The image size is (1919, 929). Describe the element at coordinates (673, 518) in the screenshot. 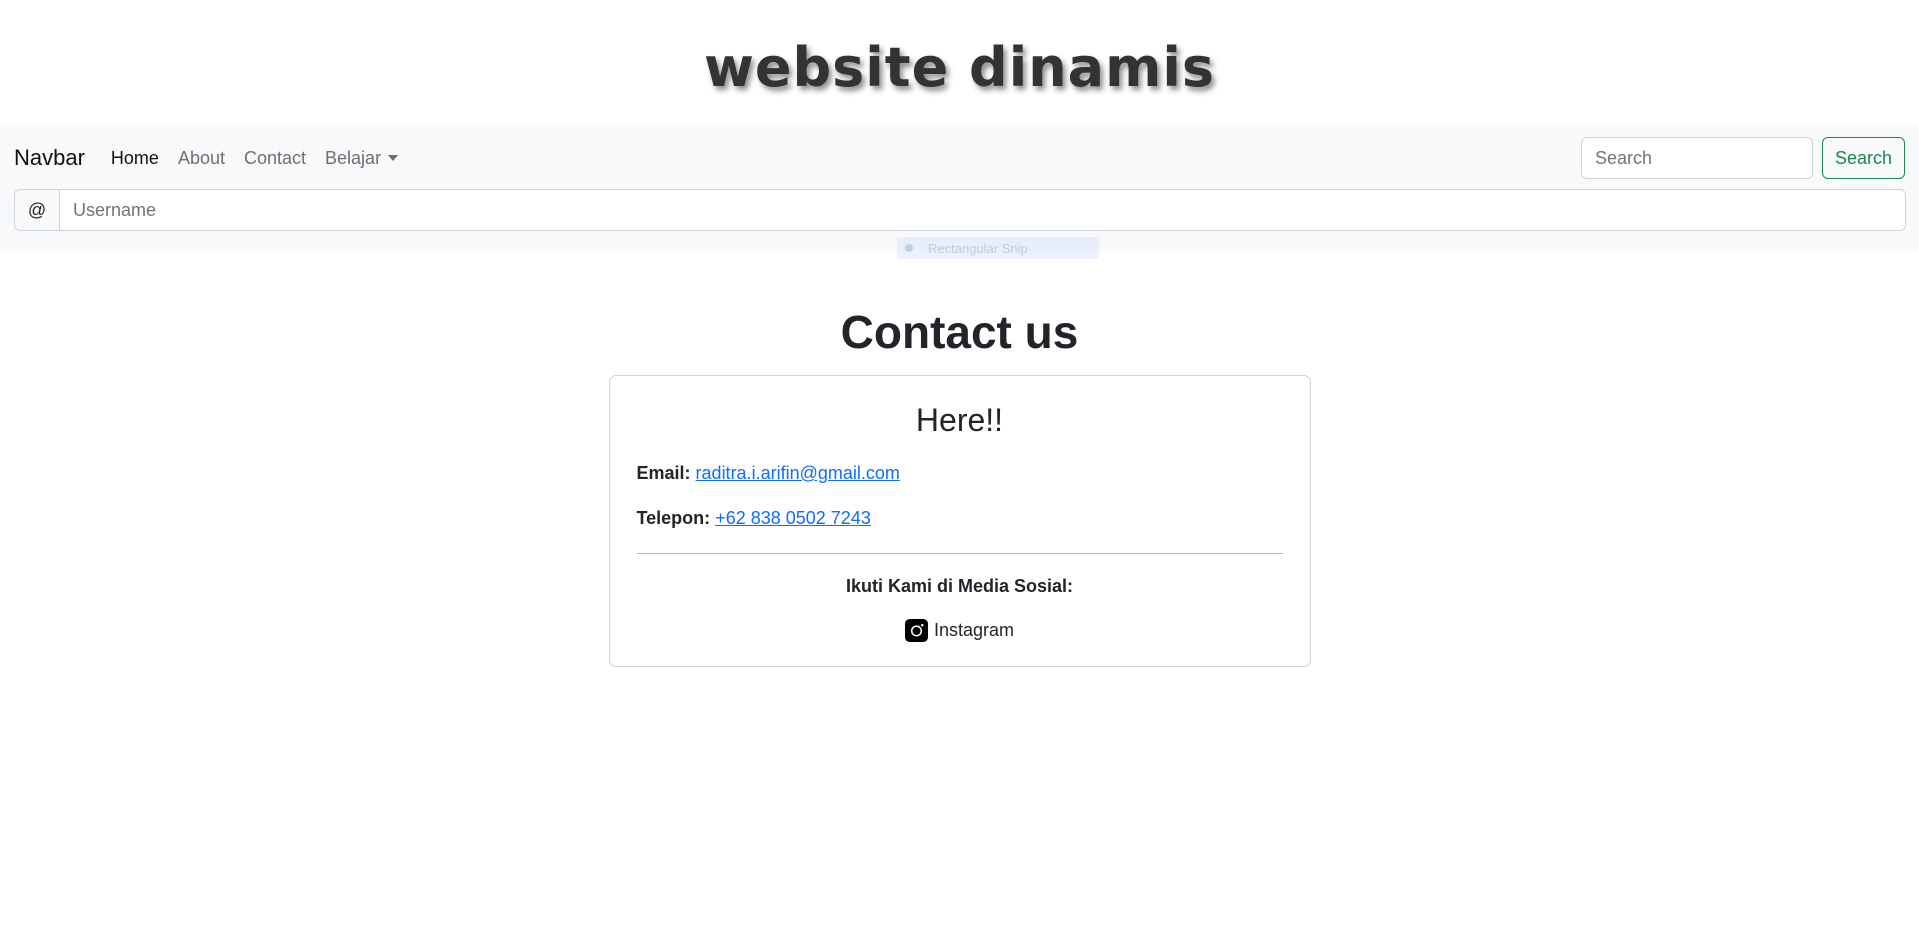

I see `phone-label: Telepon:` at that location.